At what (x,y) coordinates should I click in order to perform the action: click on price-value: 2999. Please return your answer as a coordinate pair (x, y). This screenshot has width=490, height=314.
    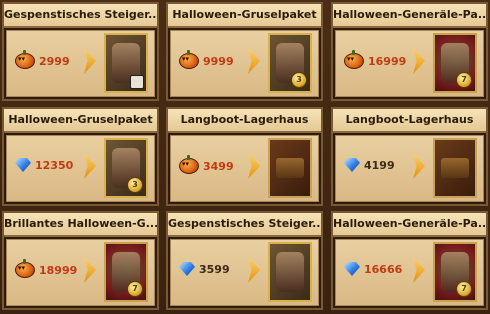
    Looking at the image, I should click on (54, 61).